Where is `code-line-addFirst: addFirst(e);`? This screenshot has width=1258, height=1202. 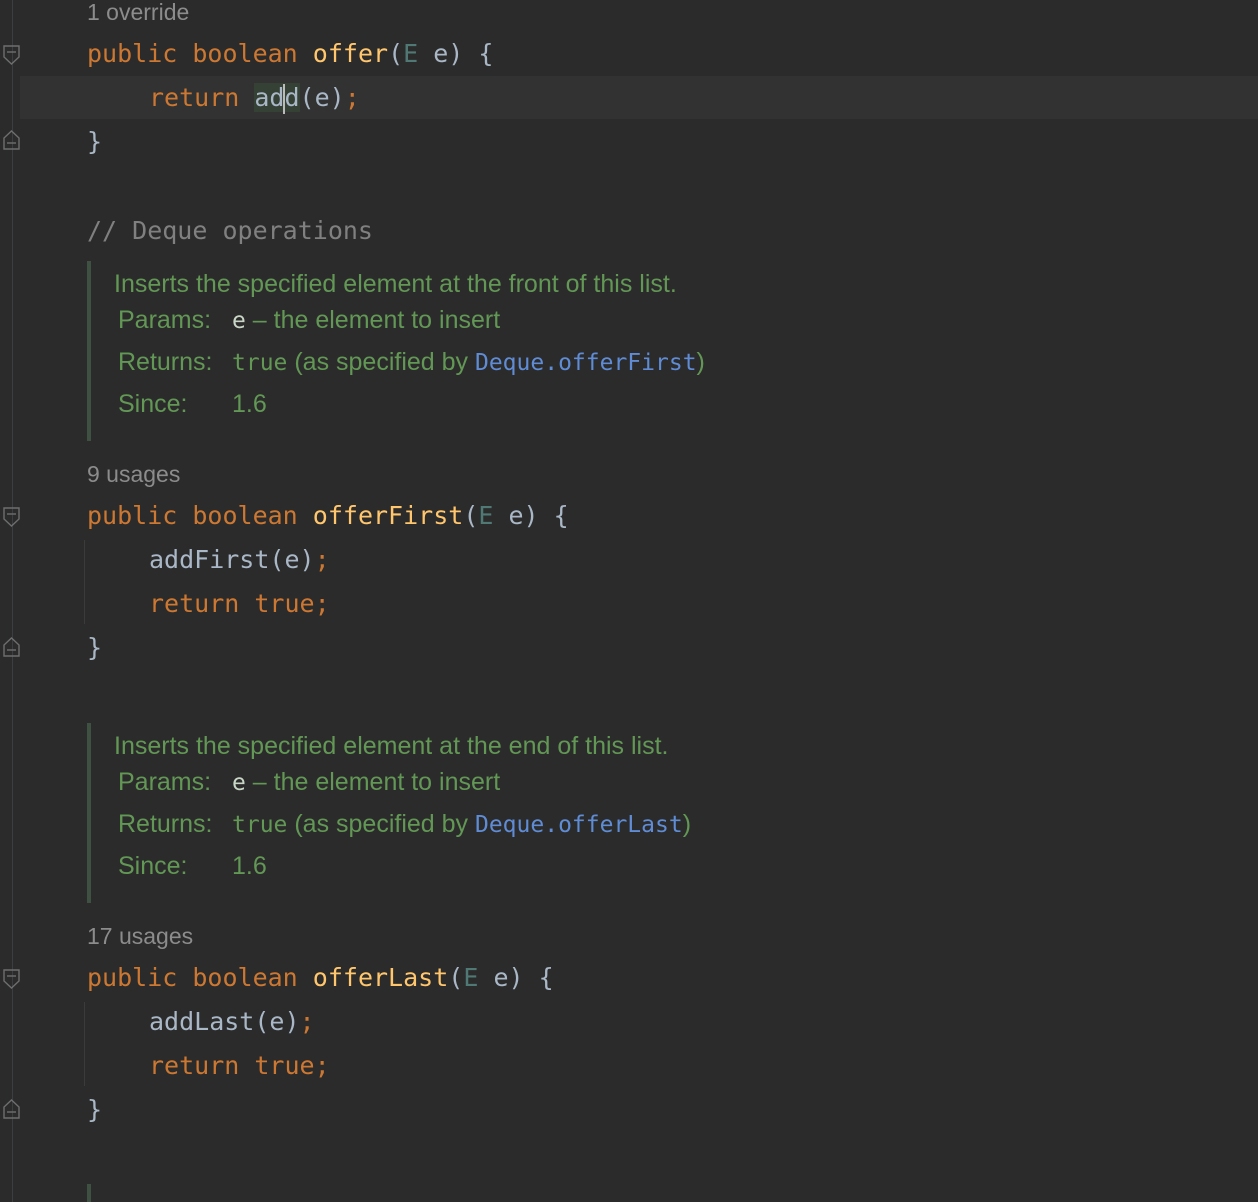
code-line-addFirst: addFirst(e); is located at coordinates (208, 560).